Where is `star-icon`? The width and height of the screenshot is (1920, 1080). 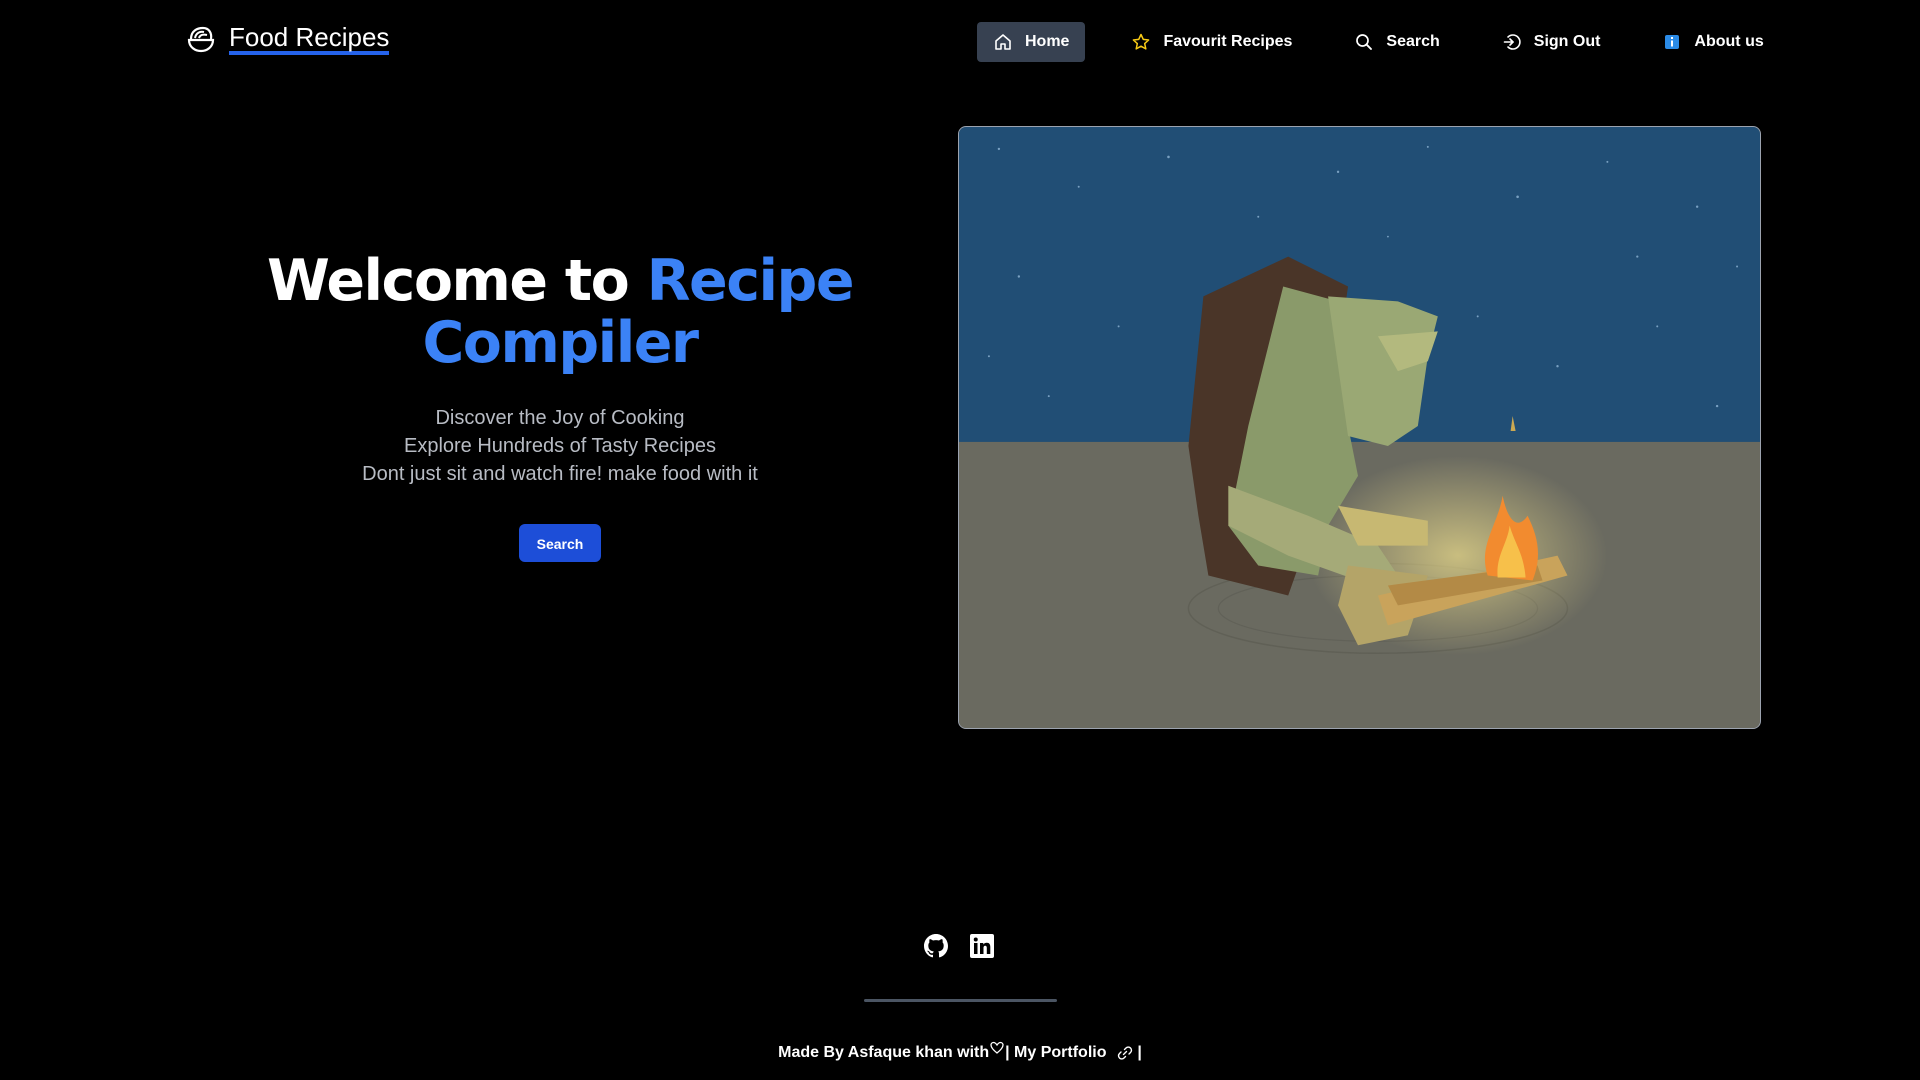
star-icon is located at coordinates (1141, 41).